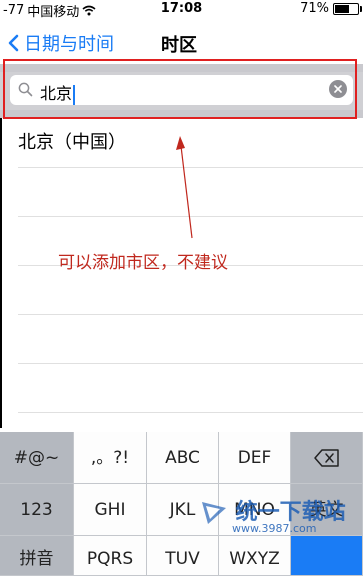 The height and width of the screenshot is (582, 363). What do you see at coordinates (13, 43) in the screenshot?
I see `chevron-left-icon` at bounding box center [13, 43].